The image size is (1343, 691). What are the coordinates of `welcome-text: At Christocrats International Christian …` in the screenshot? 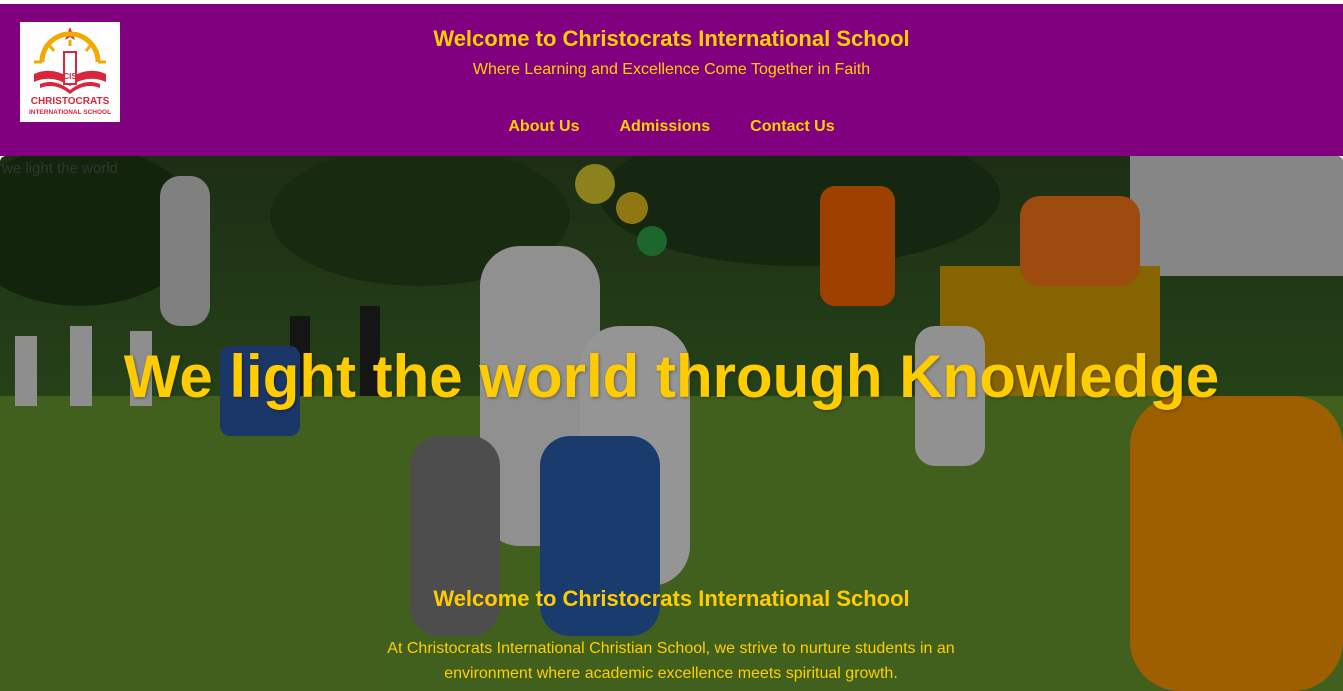 It's located at (671, 661).